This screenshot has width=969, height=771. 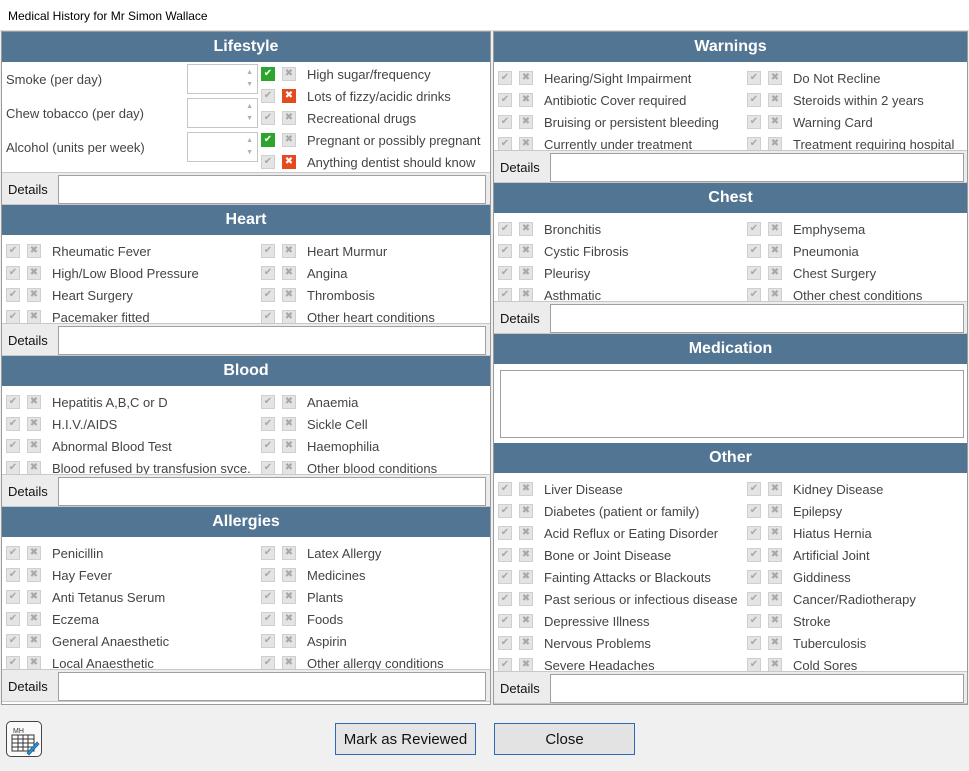 I want to click on heart-details-input, so click(x=272, y=340).